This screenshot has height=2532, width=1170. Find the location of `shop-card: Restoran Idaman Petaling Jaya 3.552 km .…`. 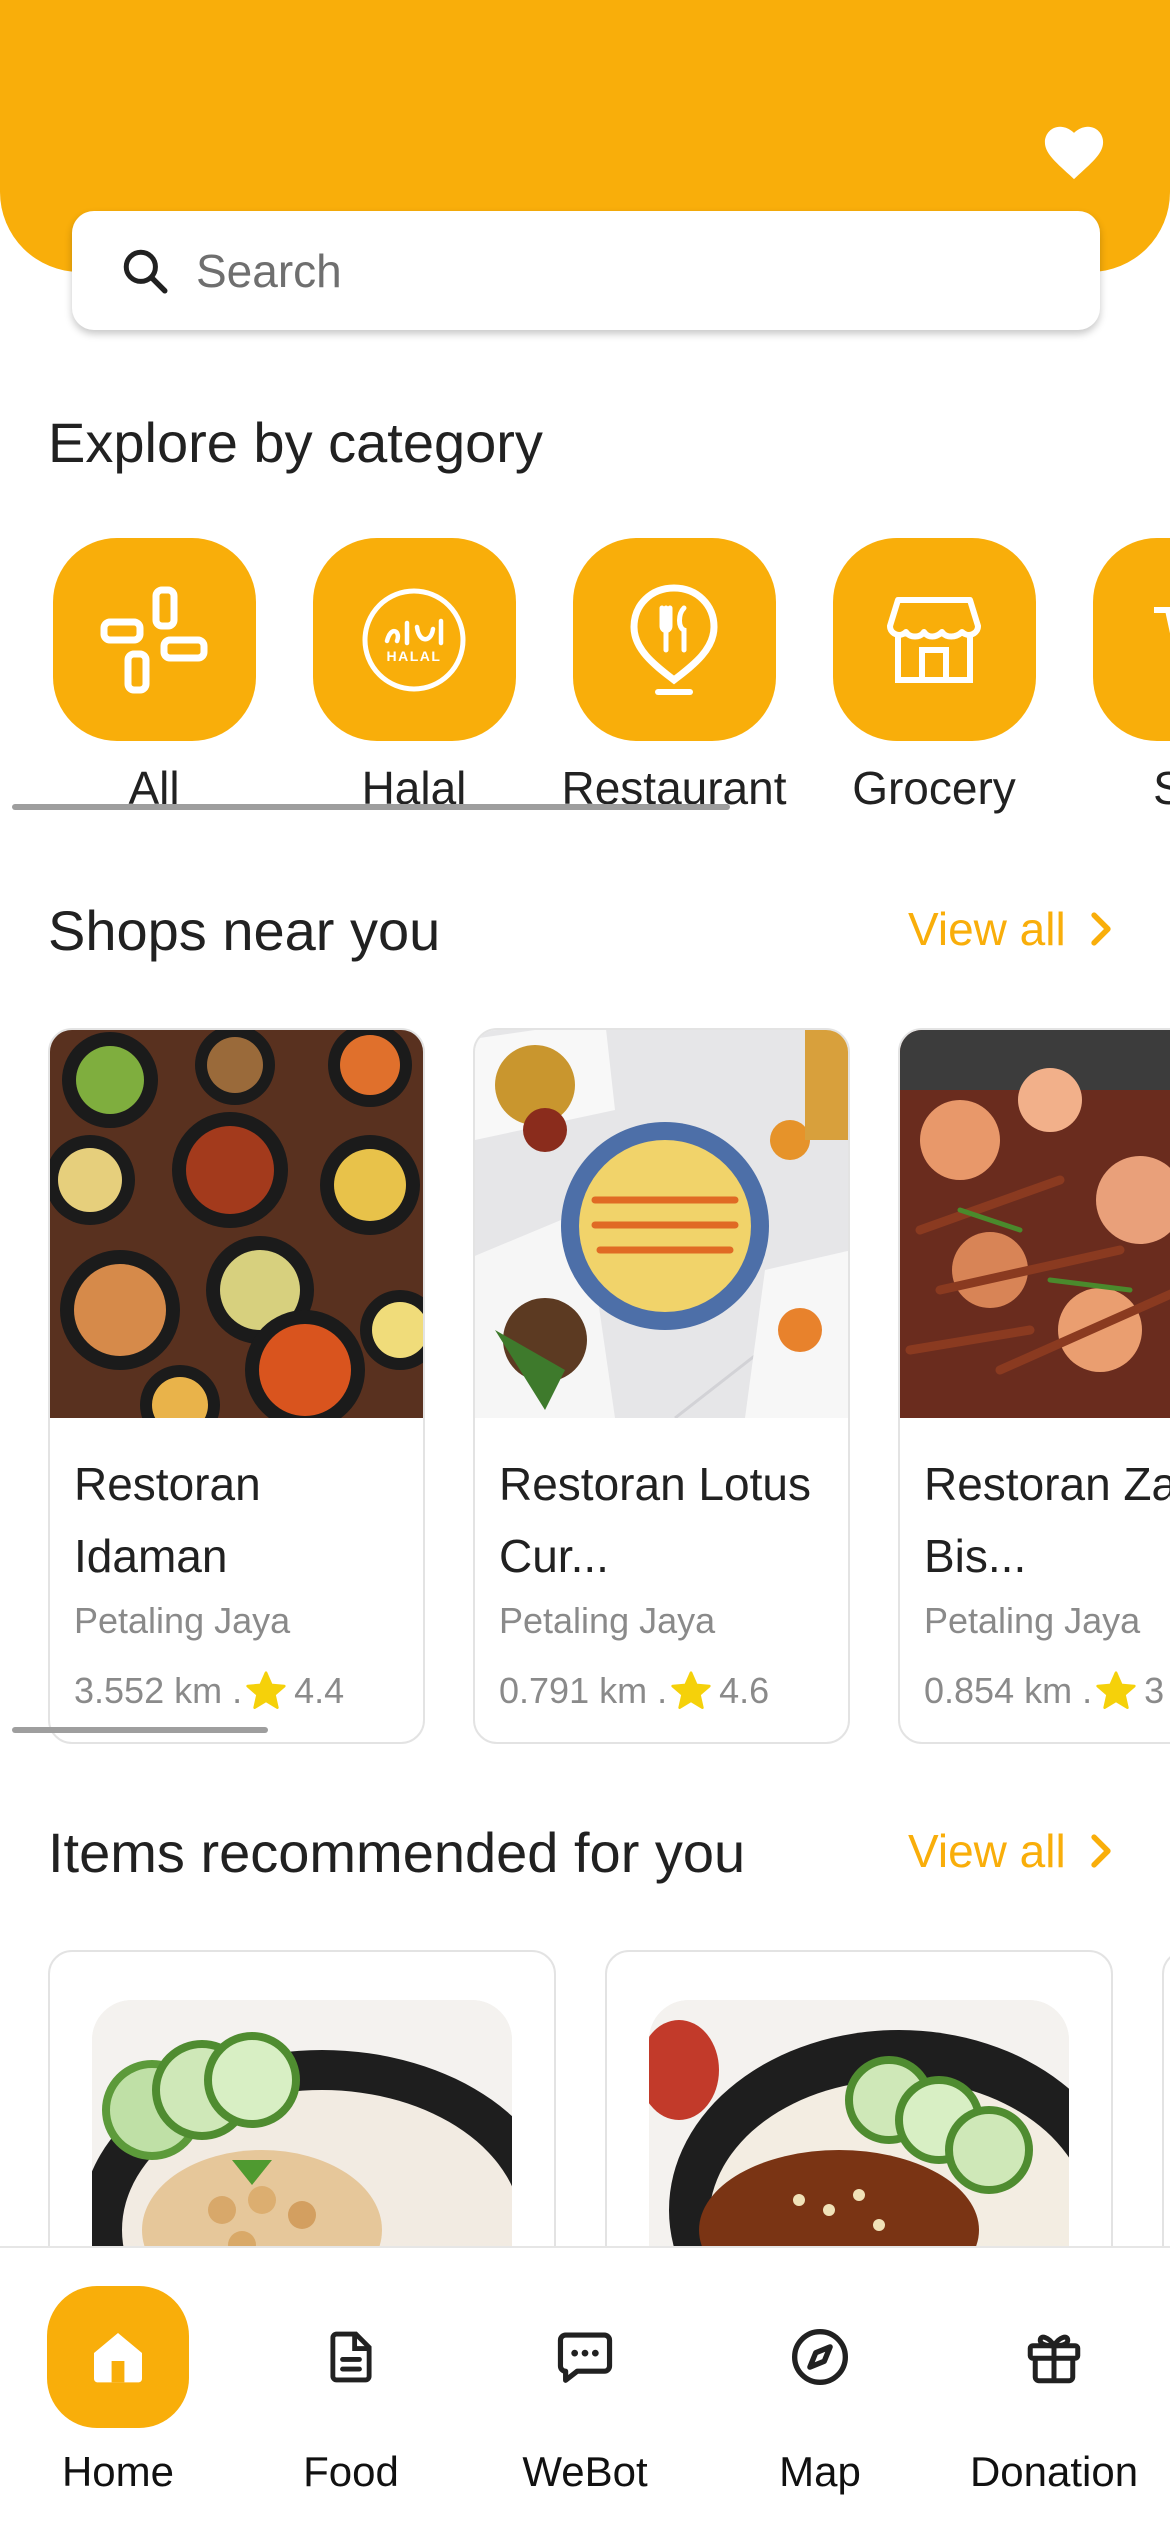

shop-card: Restoran Idaman Petaling Jaya 3.552 km .… is located at coordinates (236, 1386).